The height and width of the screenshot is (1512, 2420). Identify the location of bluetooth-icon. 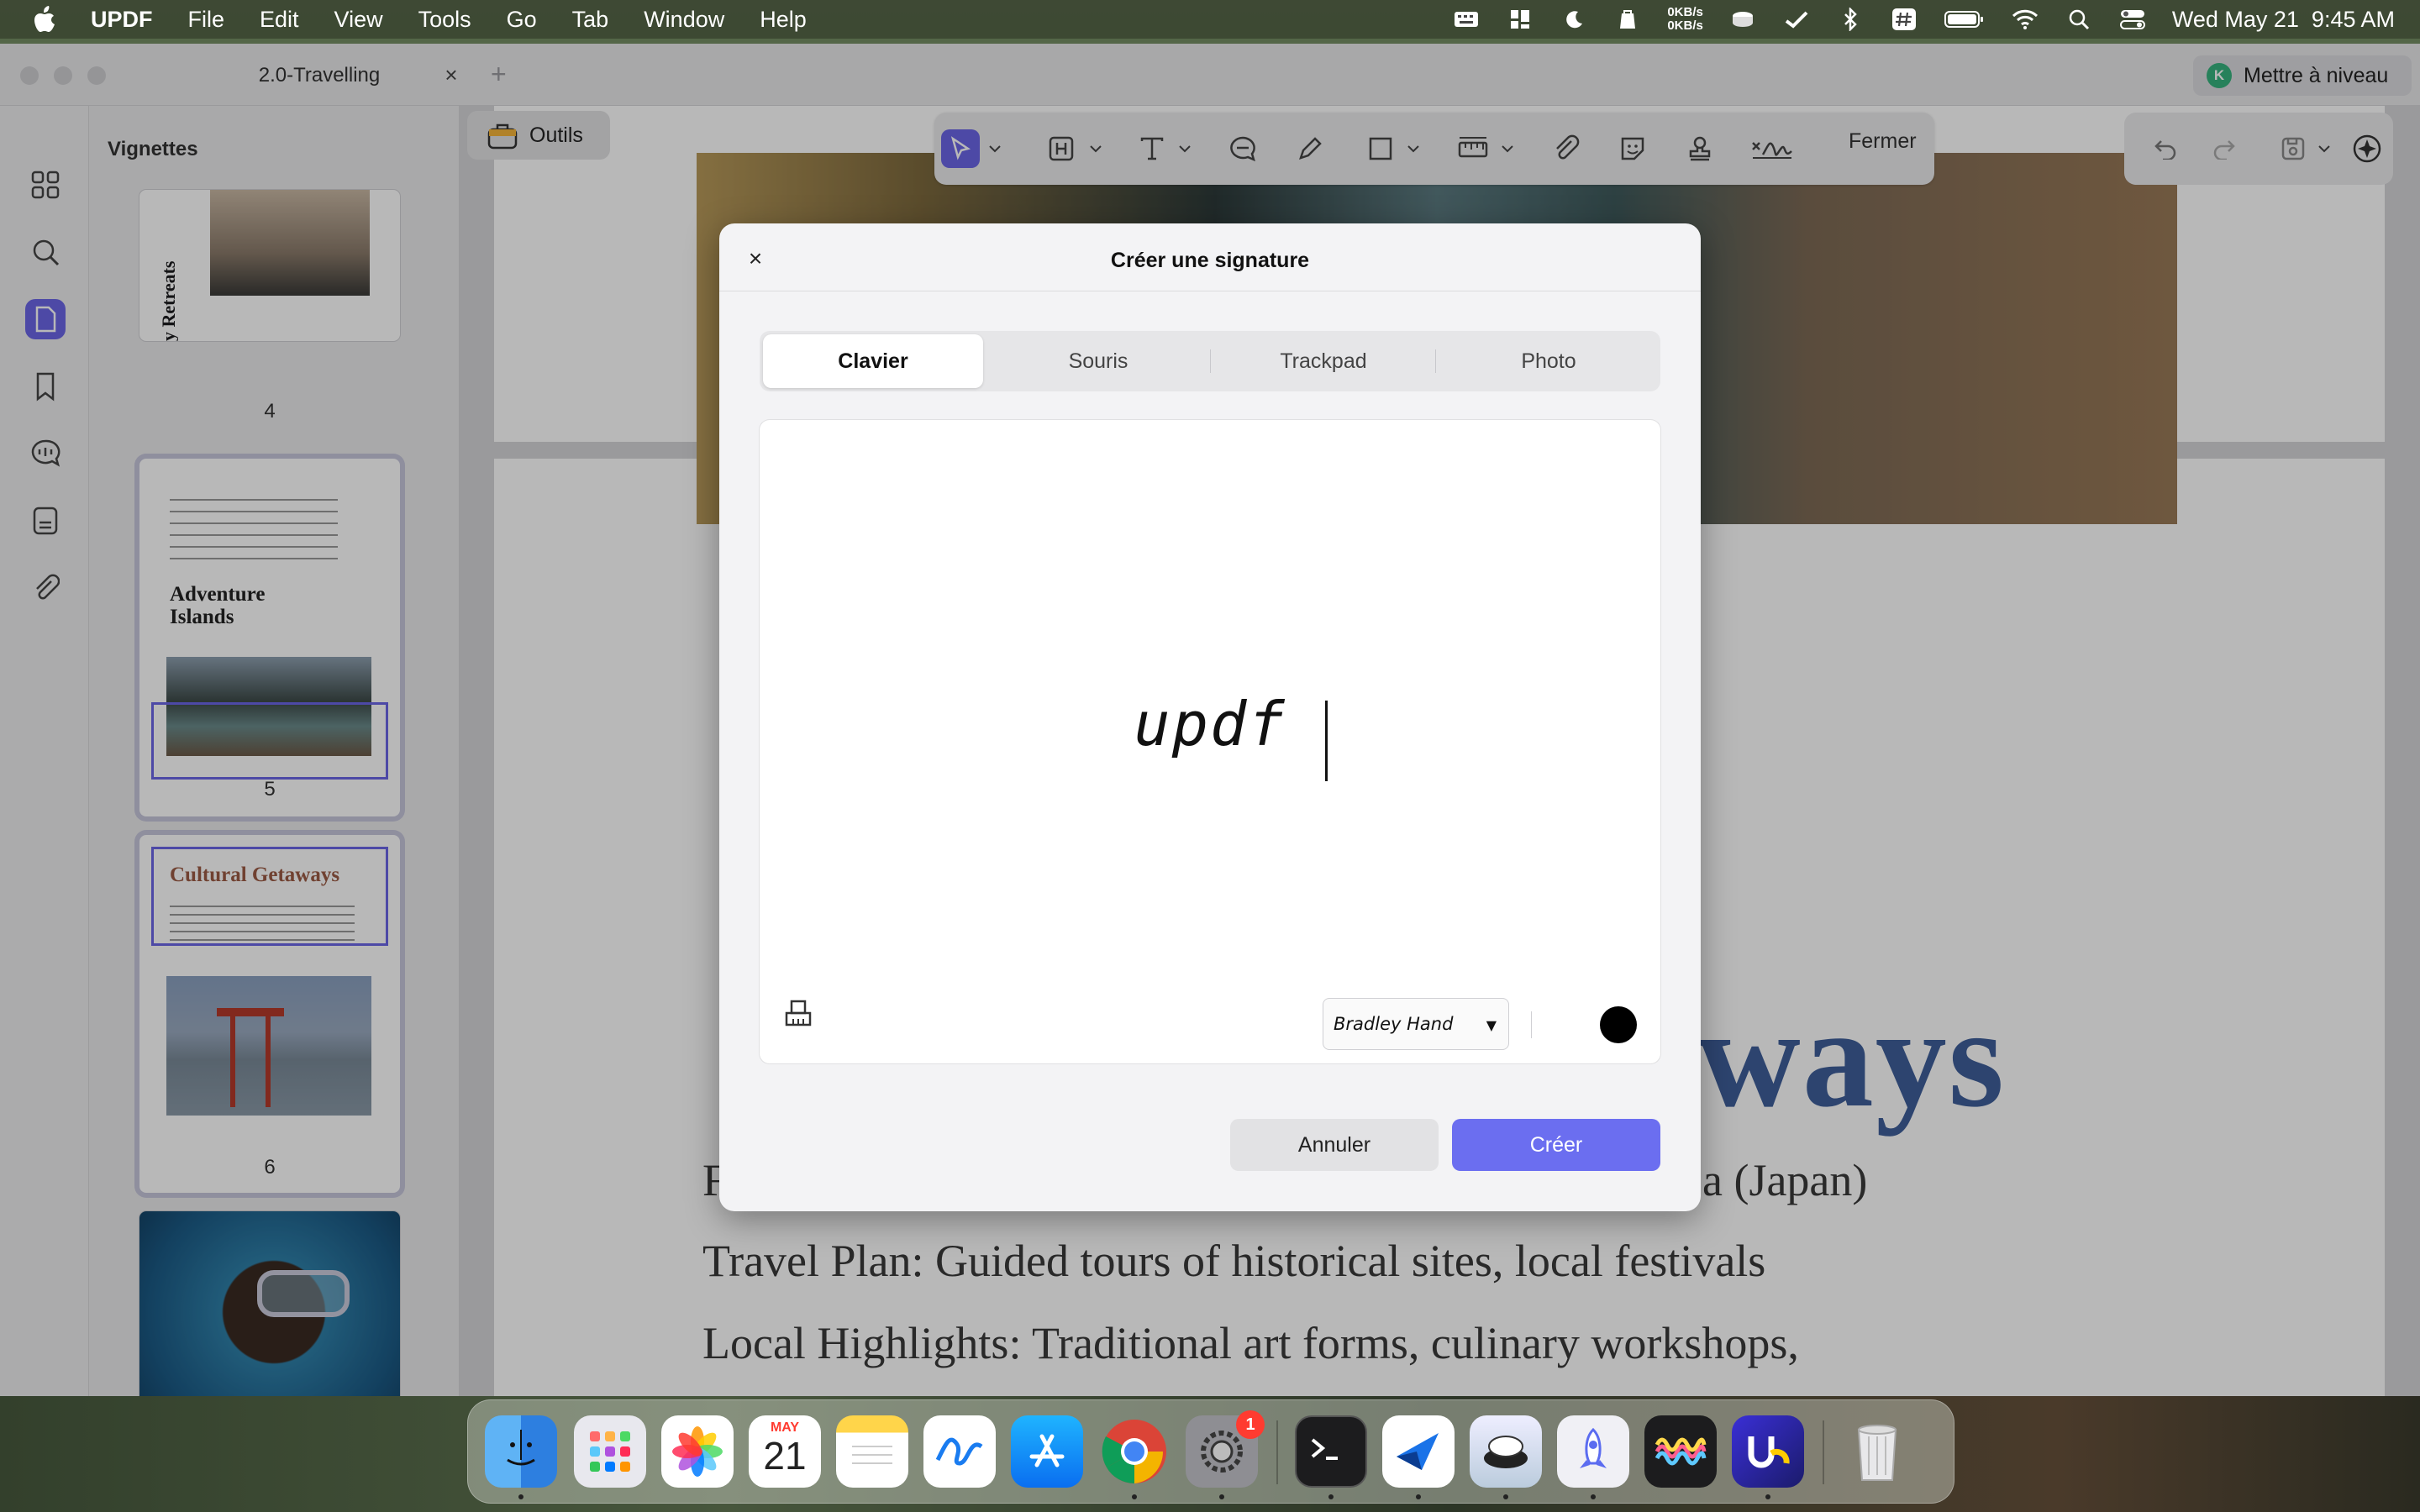
(1851, 19).